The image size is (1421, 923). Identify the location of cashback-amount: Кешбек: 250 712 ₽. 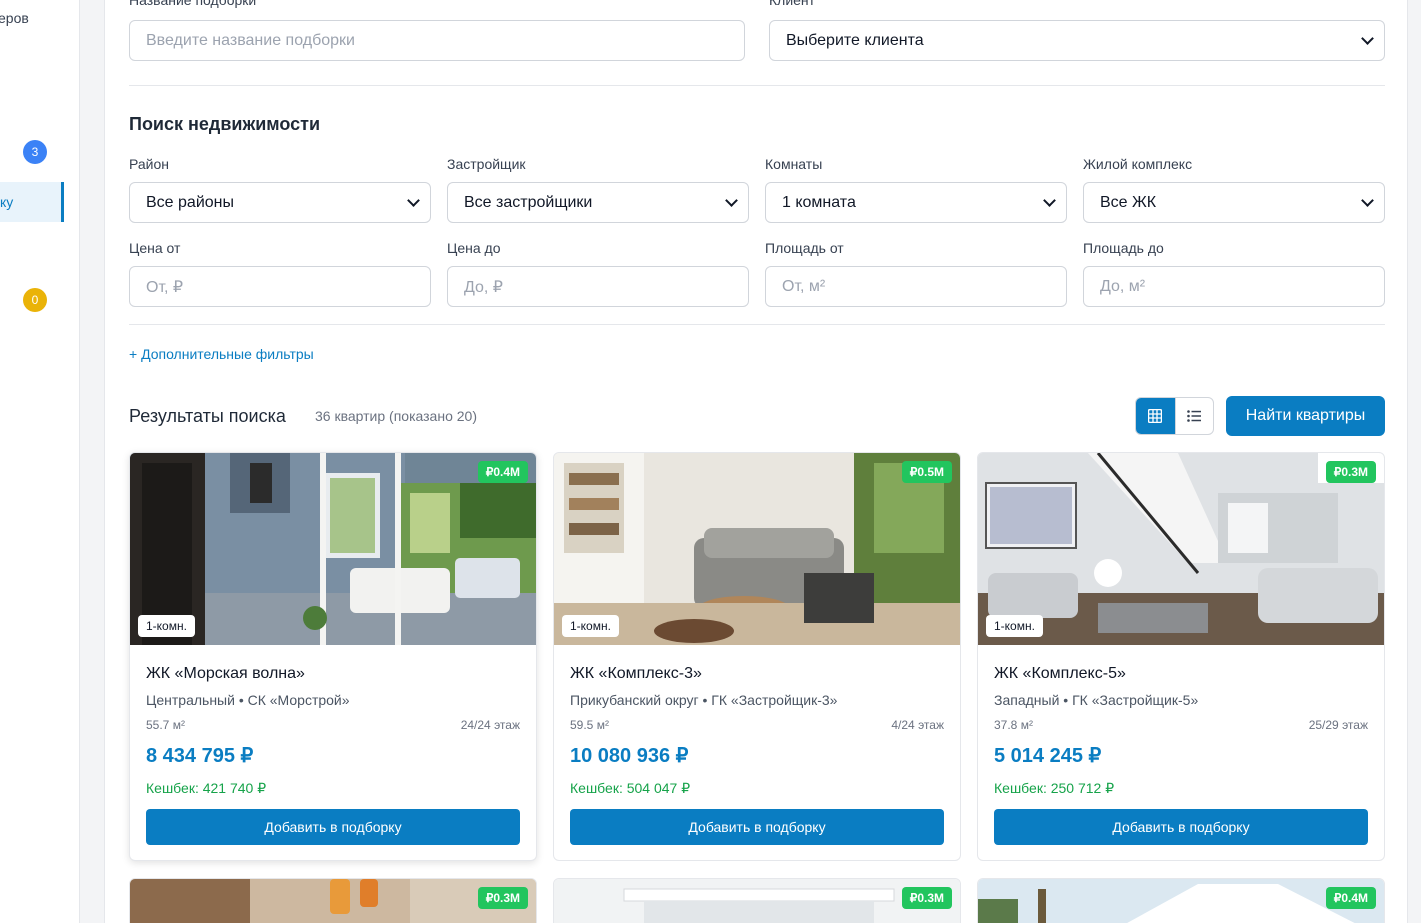
(1054, 788).